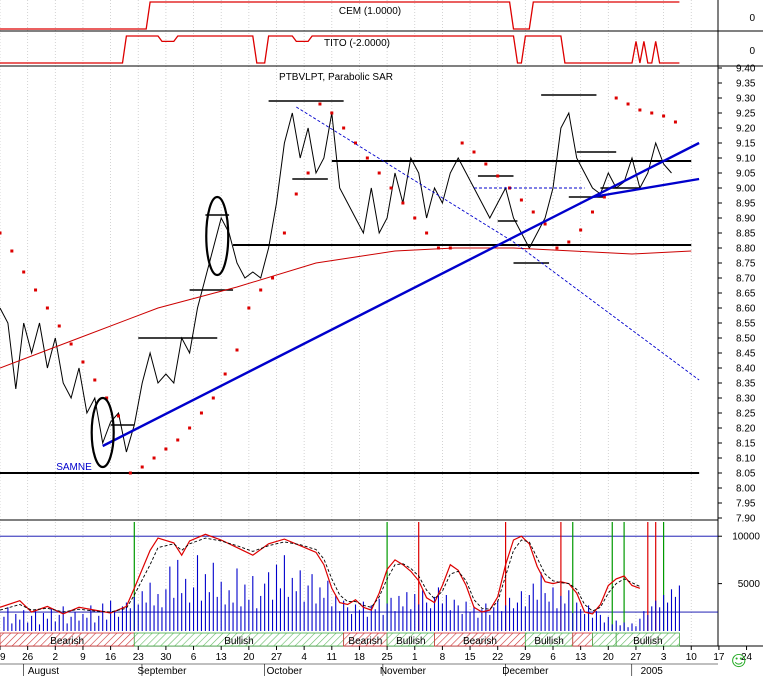 The width and height of the screenshot is (763, 681). I want to click on tito-label: TITO (-2.0000), so click(357, 43).